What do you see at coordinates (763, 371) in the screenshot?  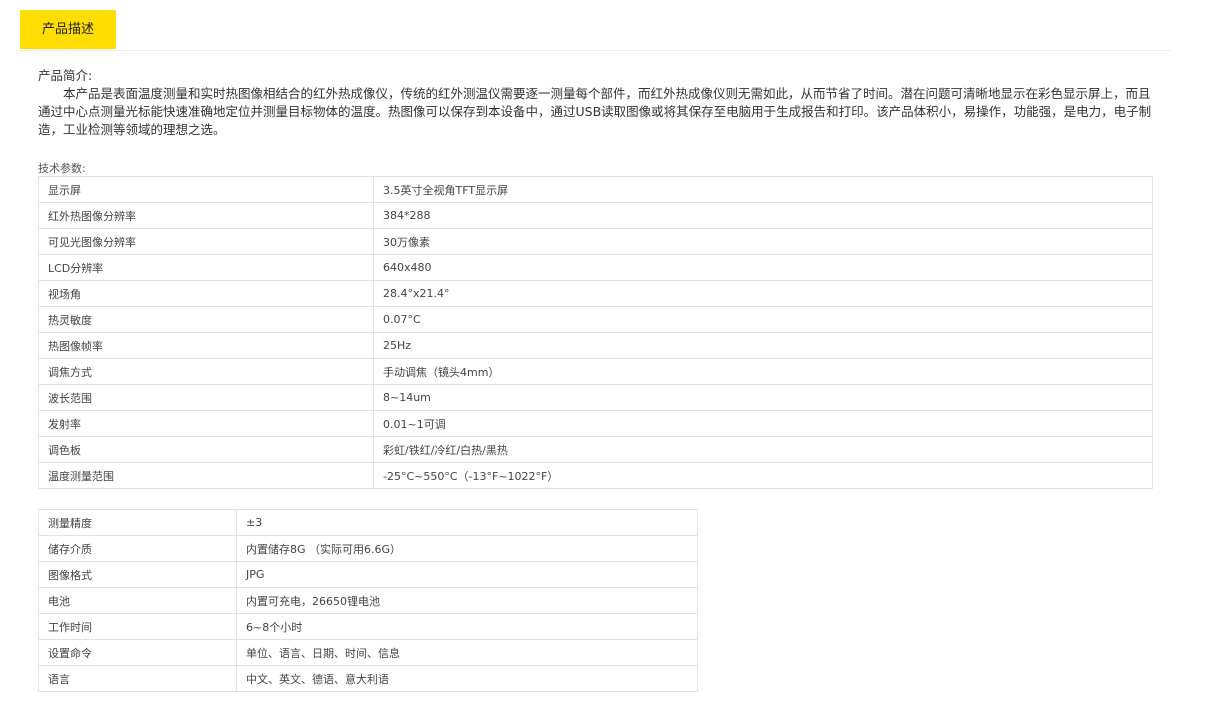 I see `spec-value: 手动调焦（镜头4mm）` at bounding box center [763, 371].